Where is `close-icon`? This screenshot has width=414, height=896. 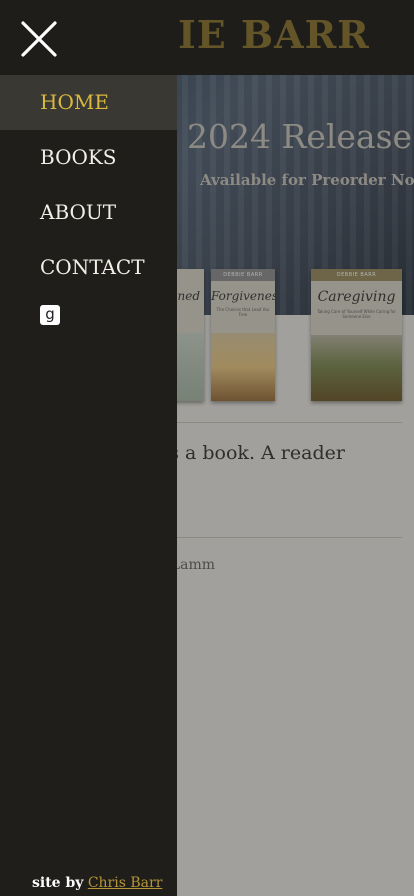 close-icon is located at coordinates (39, 39).